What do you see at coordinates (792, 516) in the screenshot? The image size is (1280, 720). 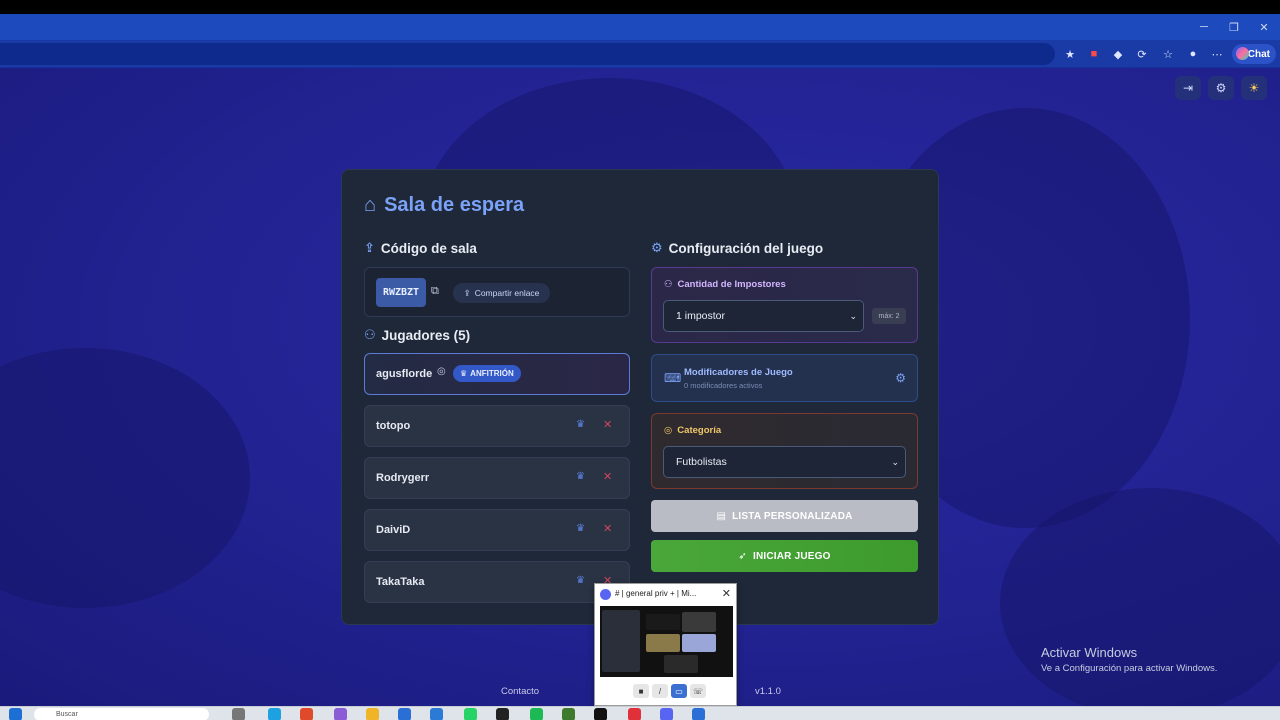 I see `custom-list-label: LISTA PERSONALIZADA` at bounding box center [792, 516].